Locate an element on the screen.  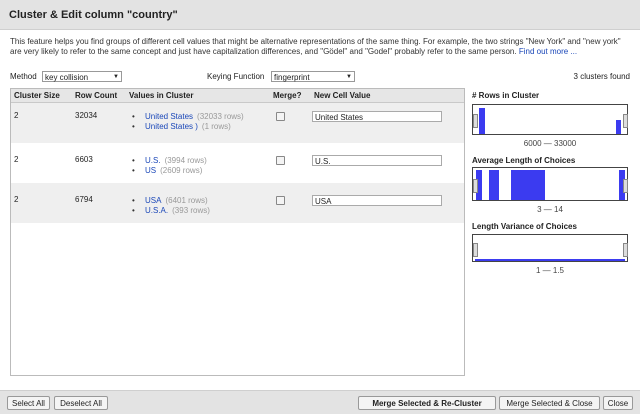
row-count: 32034 is located at coordinates (86, 115).